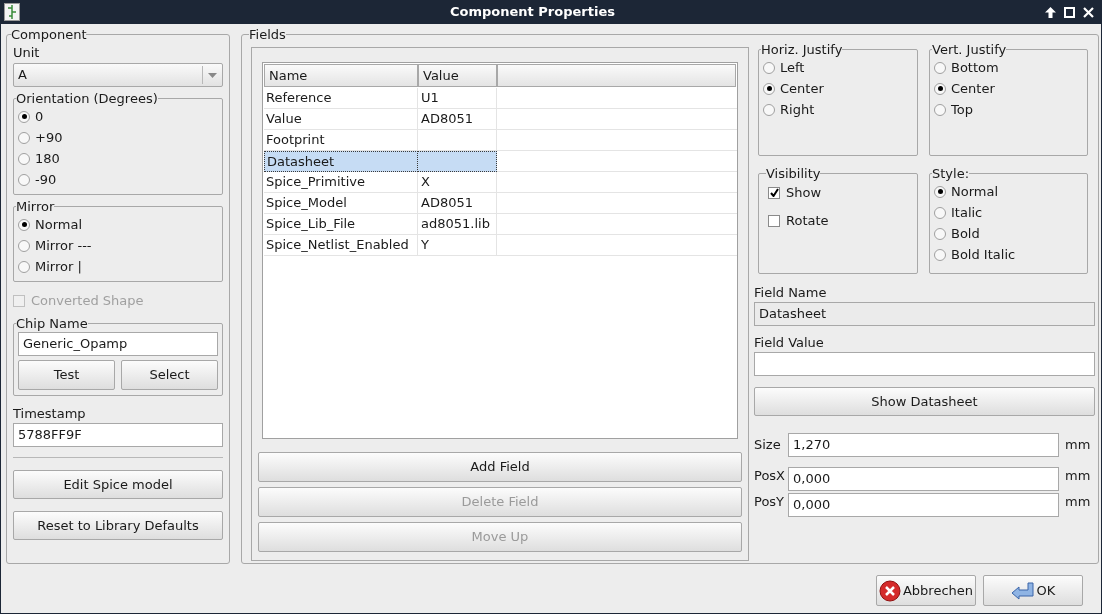  Describe the element at coordinates (500, 182) in the screenshot. I see `table-row: Spice_Primitive X` at that location.